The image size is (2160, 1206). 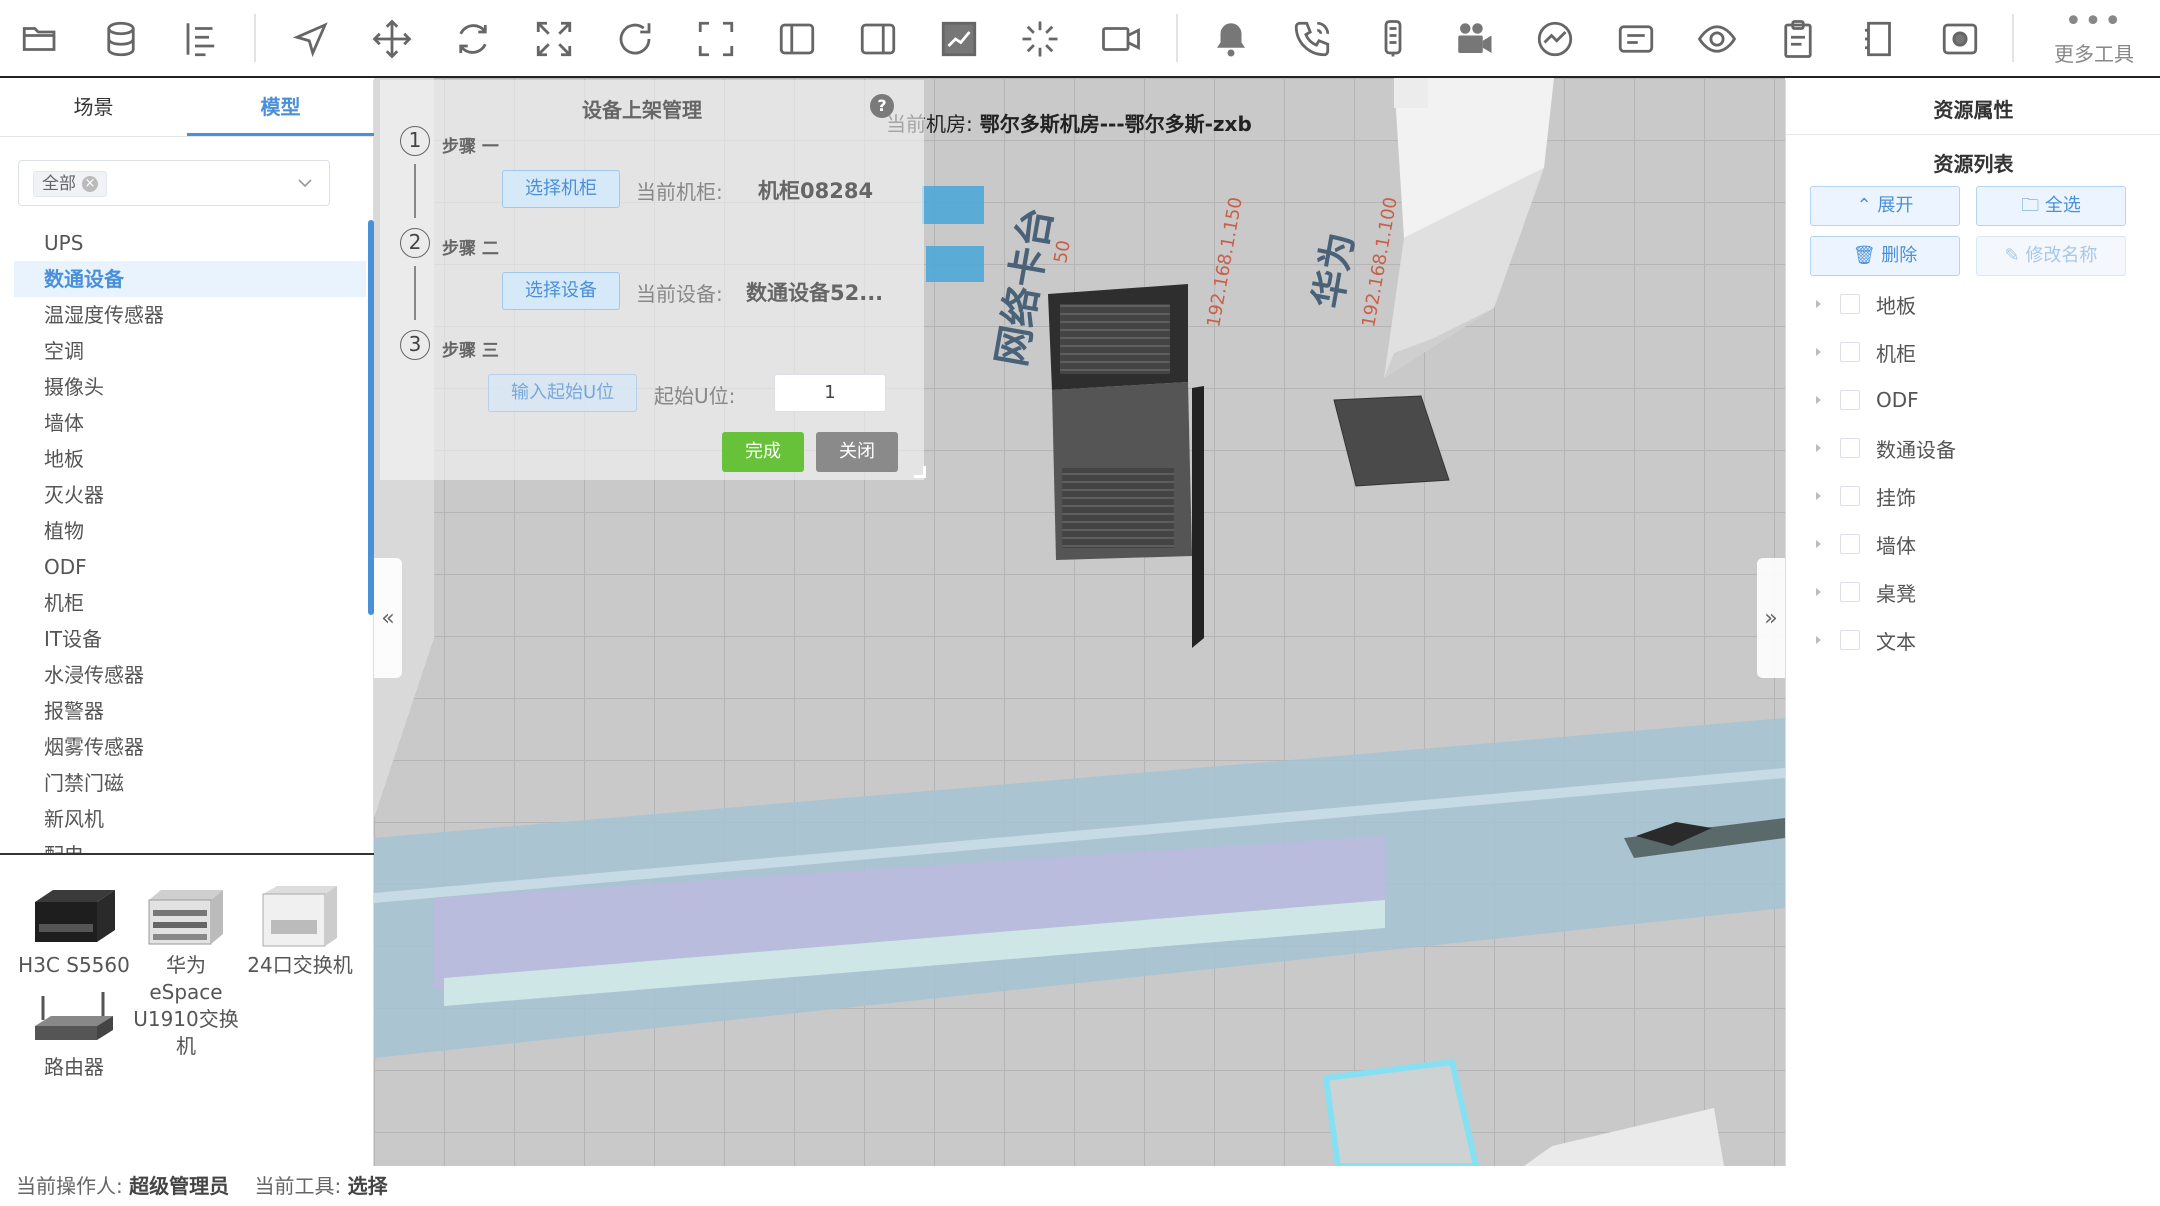 I want to click on trash-icon: 🗑, so click(x=1864, y=255).